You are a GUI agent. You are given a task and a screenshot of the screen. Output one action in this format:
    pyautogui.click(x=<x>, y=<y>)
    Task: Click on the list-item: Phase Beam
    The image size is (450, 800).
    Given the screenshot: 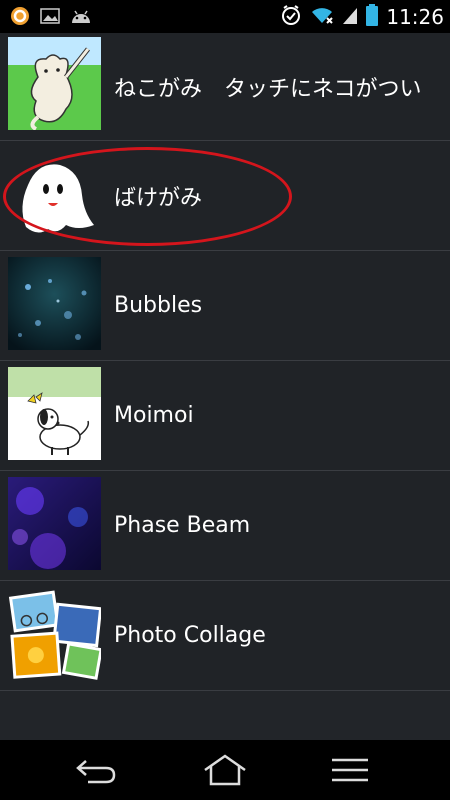 What is the action you would take?
    pyautogui.click(x=225, y=526)
    